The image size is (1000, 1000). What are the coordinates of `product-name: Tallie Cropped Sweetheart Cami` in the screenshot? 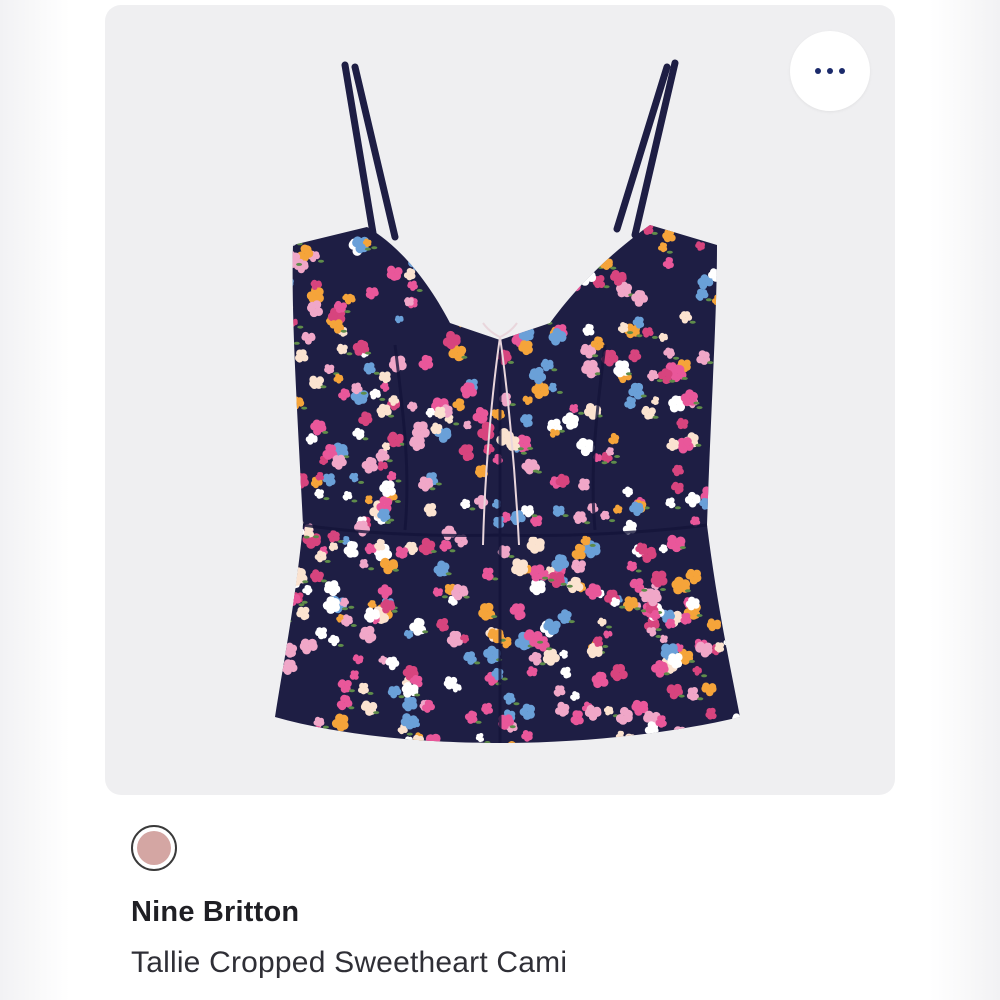 It's located at (349, 962).